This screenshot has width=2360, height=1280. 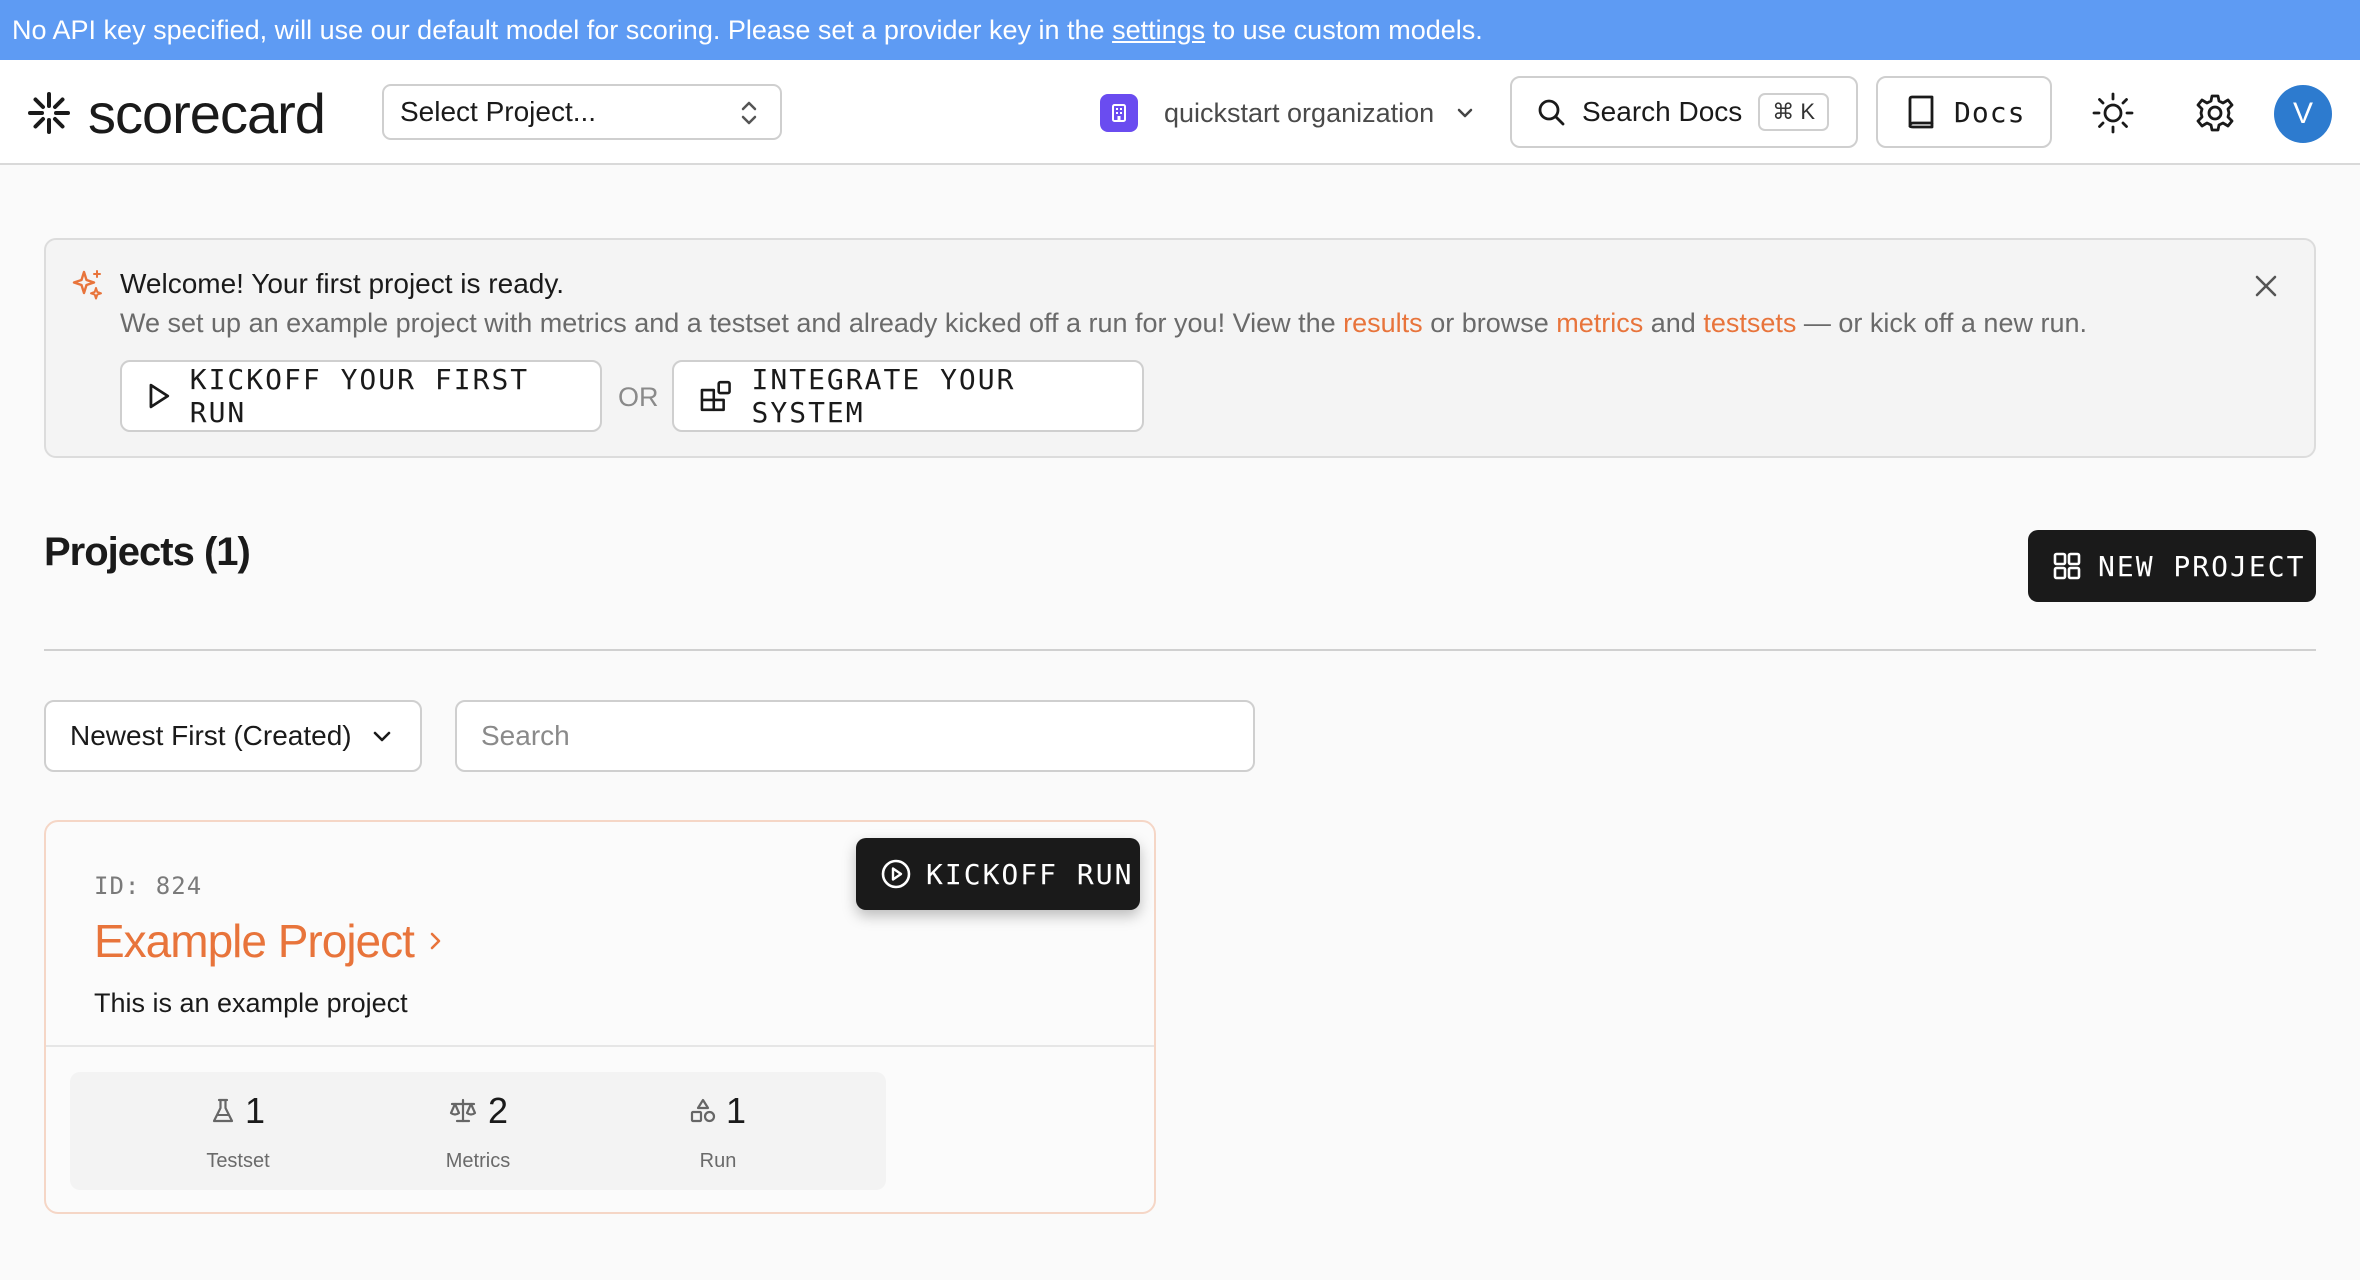 I want to click on book-icon, so click(x=1921, y=112).